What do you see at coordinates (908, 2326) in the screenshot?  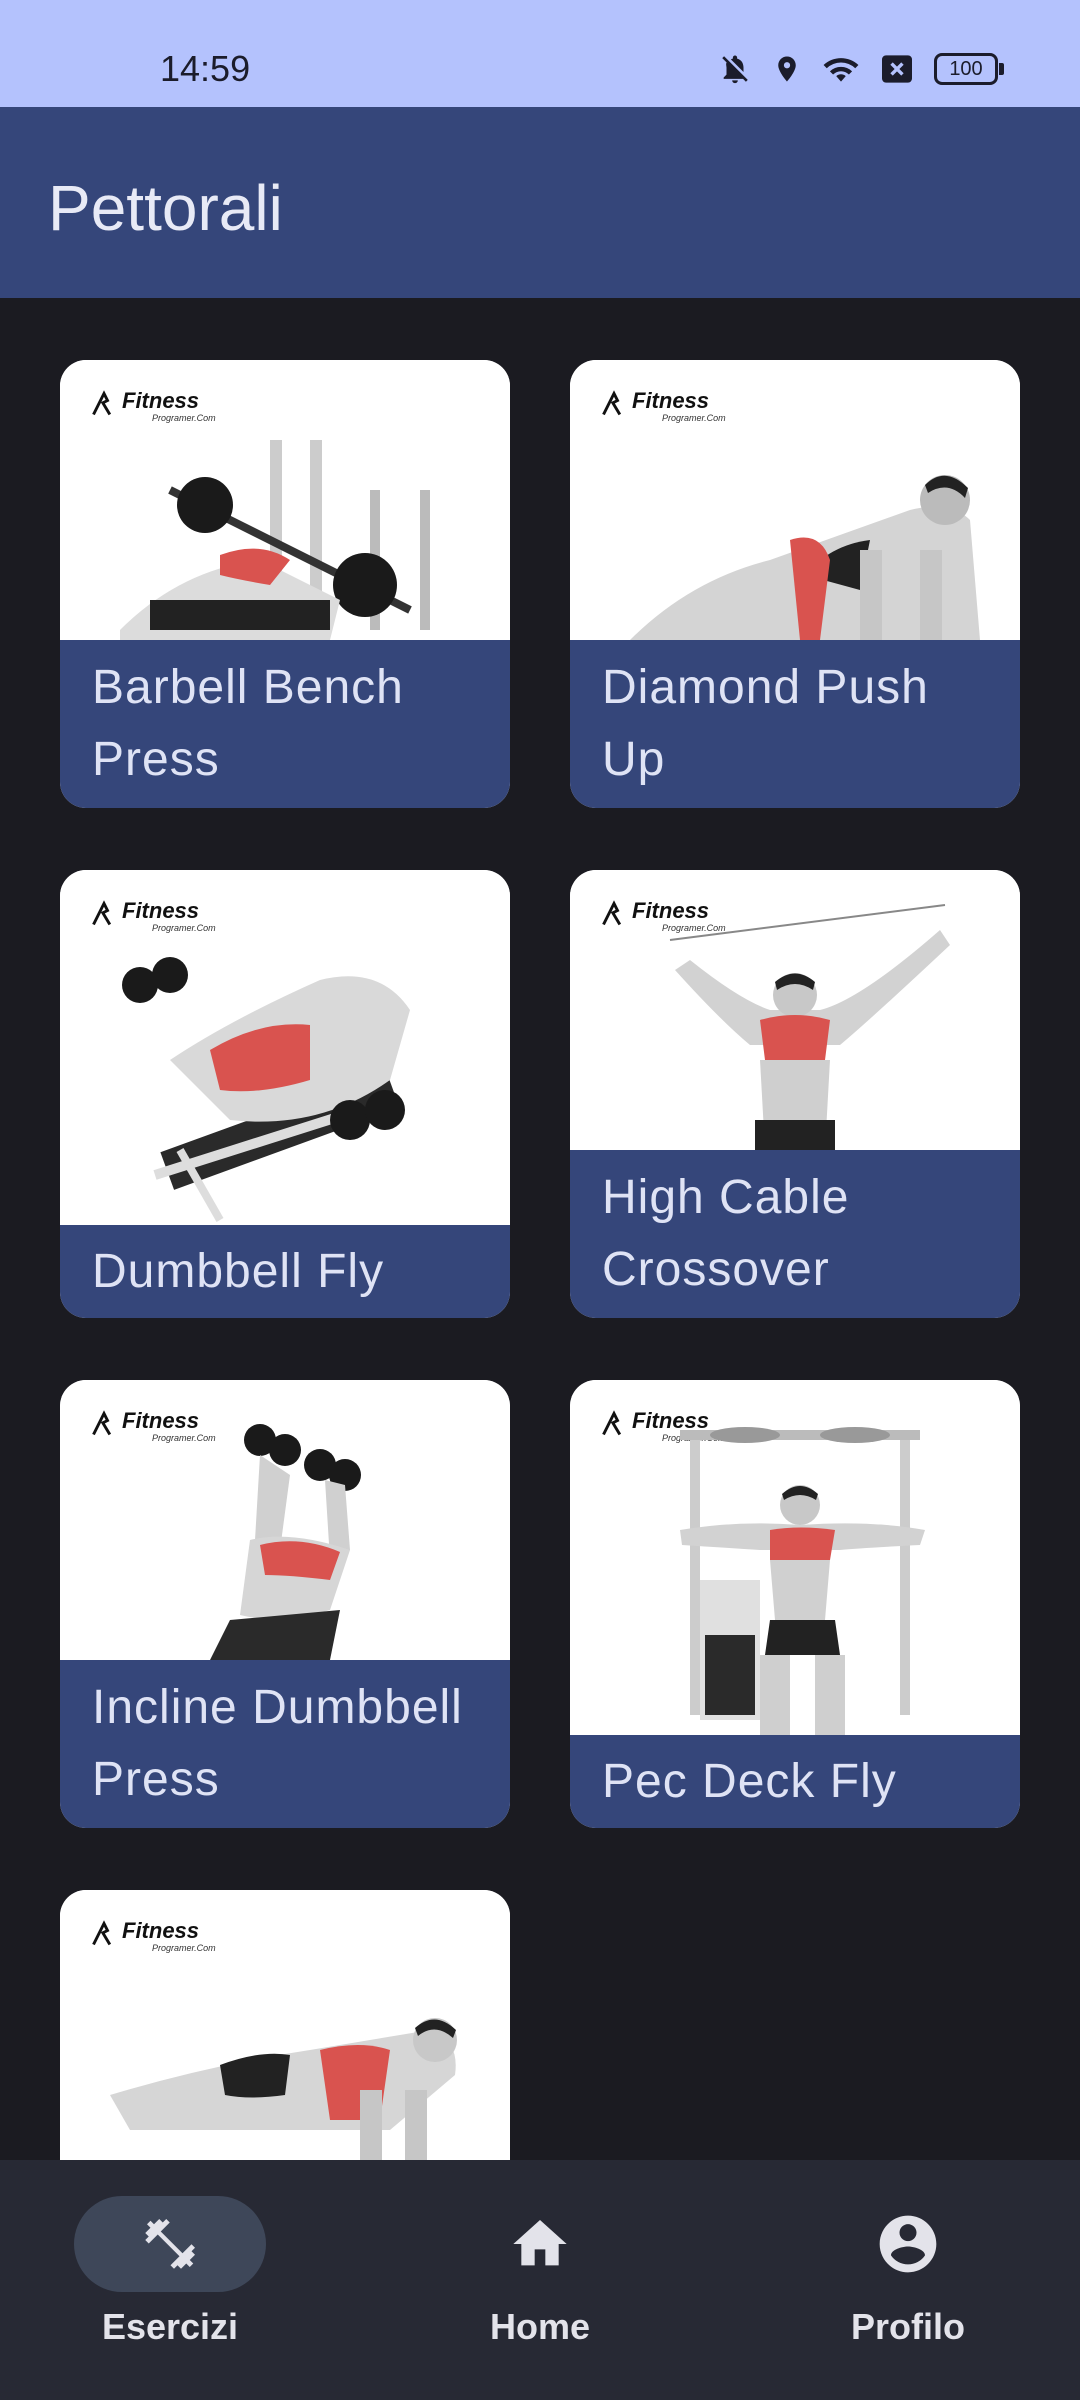 I see `nav-label: Profilo` at bounding box center [908, 2326].